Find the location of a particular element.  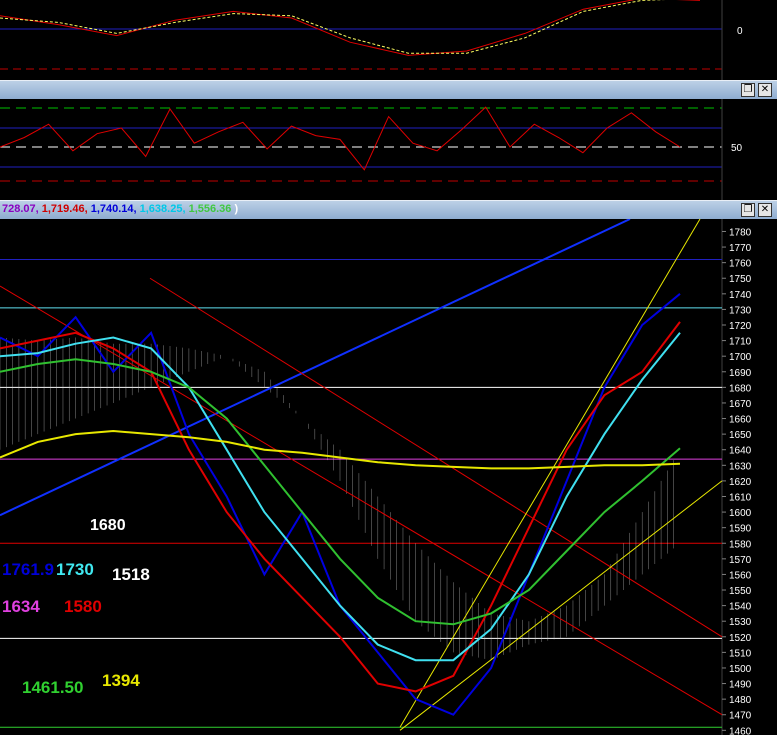

price-tick-label: 1620 is located at coordinates (740, 482).